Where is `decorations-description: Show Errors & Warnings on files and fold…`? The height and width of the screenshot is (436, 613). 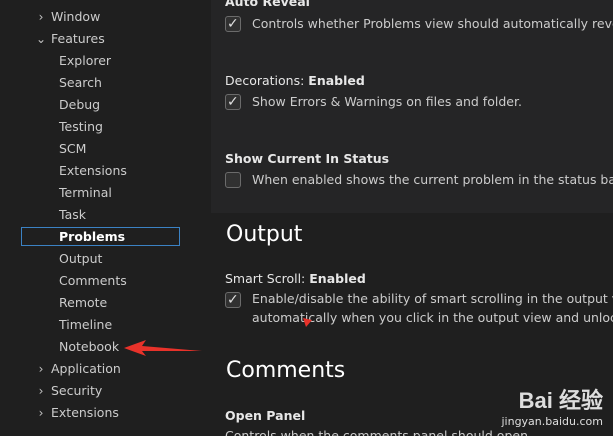 decorations-description: Show Errors & Warnings on files and fold… is located at coordinates (387, 101).